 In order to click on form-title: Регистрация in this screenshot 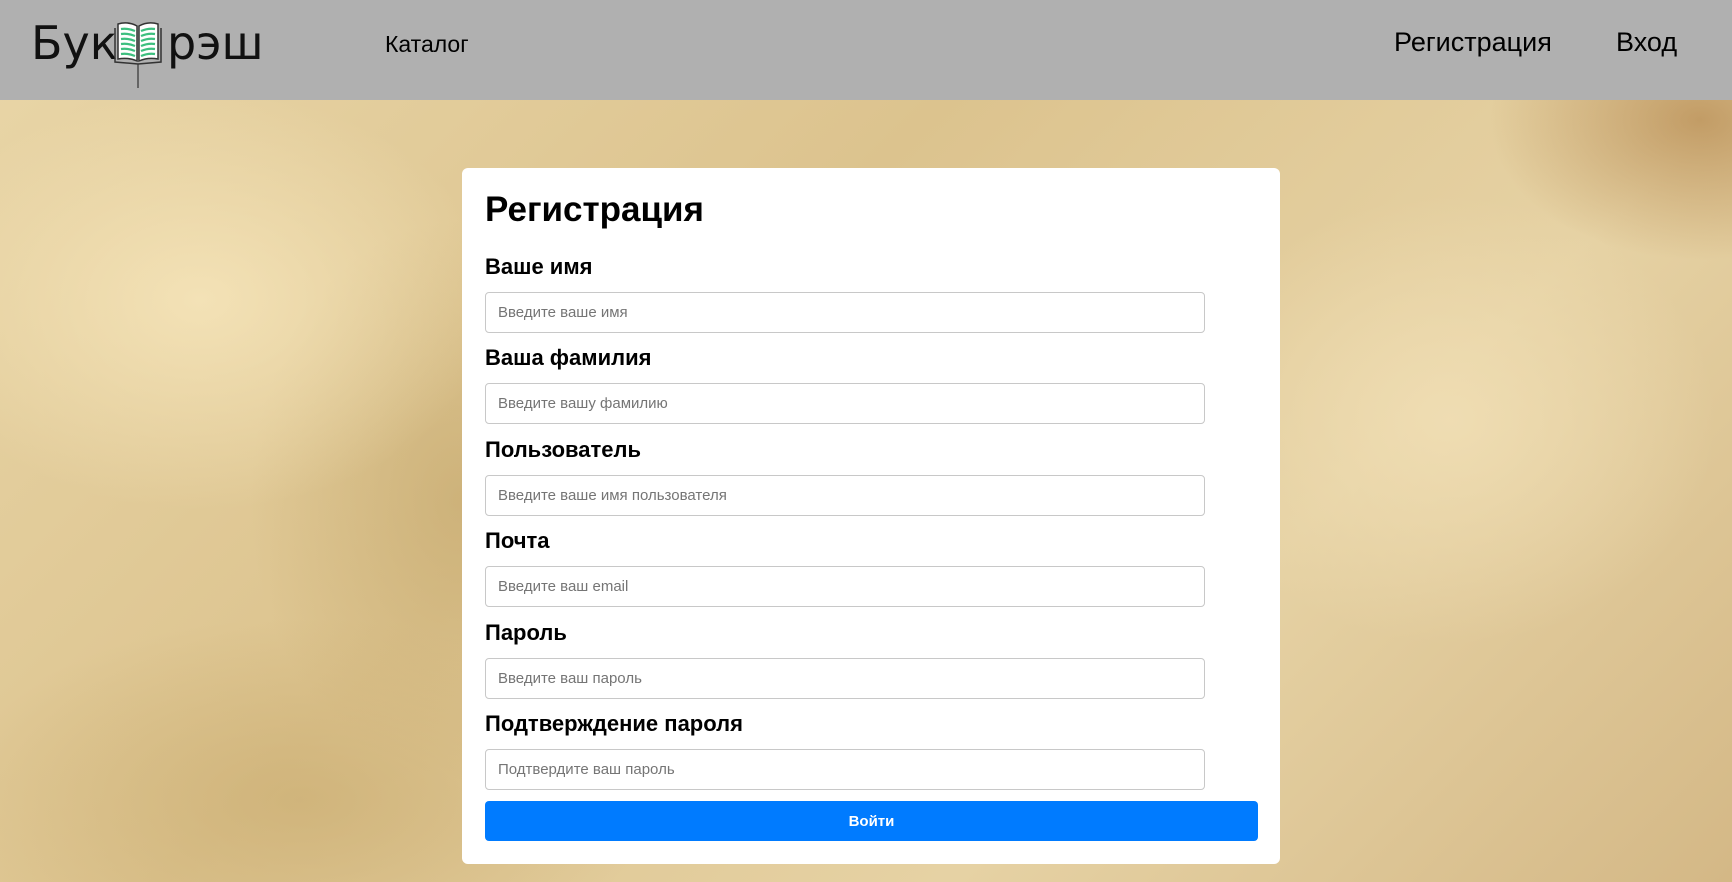, I will do `click(594, 209)`.